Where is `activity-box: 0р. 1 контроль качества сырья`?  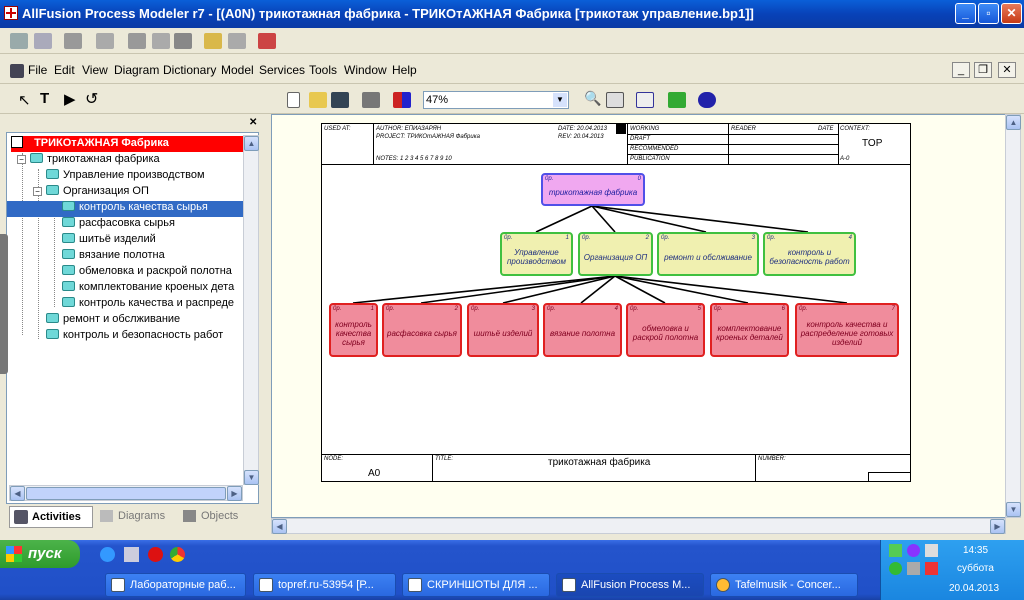 activity-box: 0р. 1 контроль качества сырья is located at coordinates (353, 330).